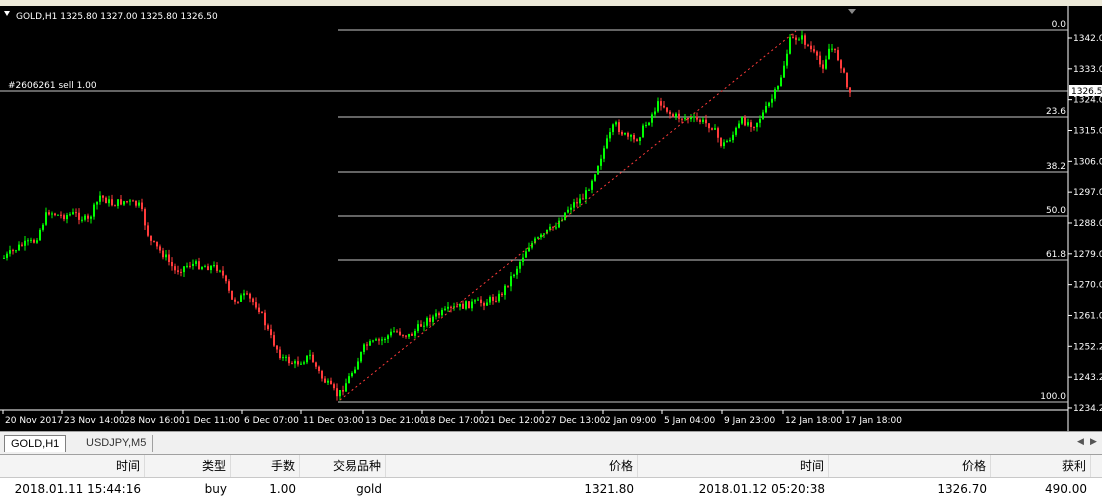  Describe the element at coordinates (72, 466) in the screenshot. I see `col-time: 时间` at that location.